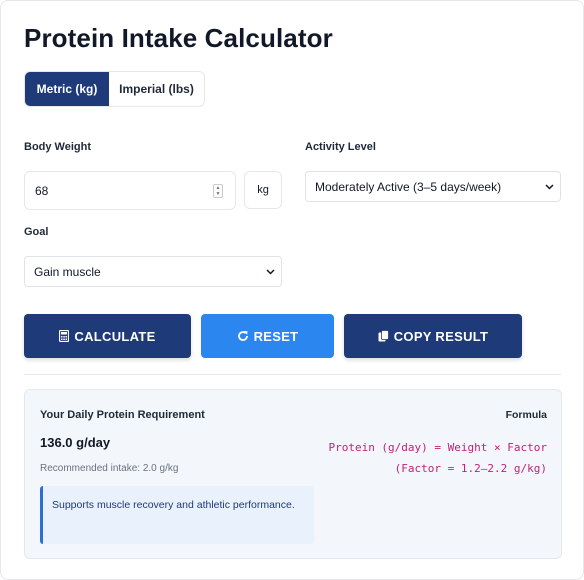 This screenshot has height=580, width=584. I want to click on refresh-icon, so click(243, 336).